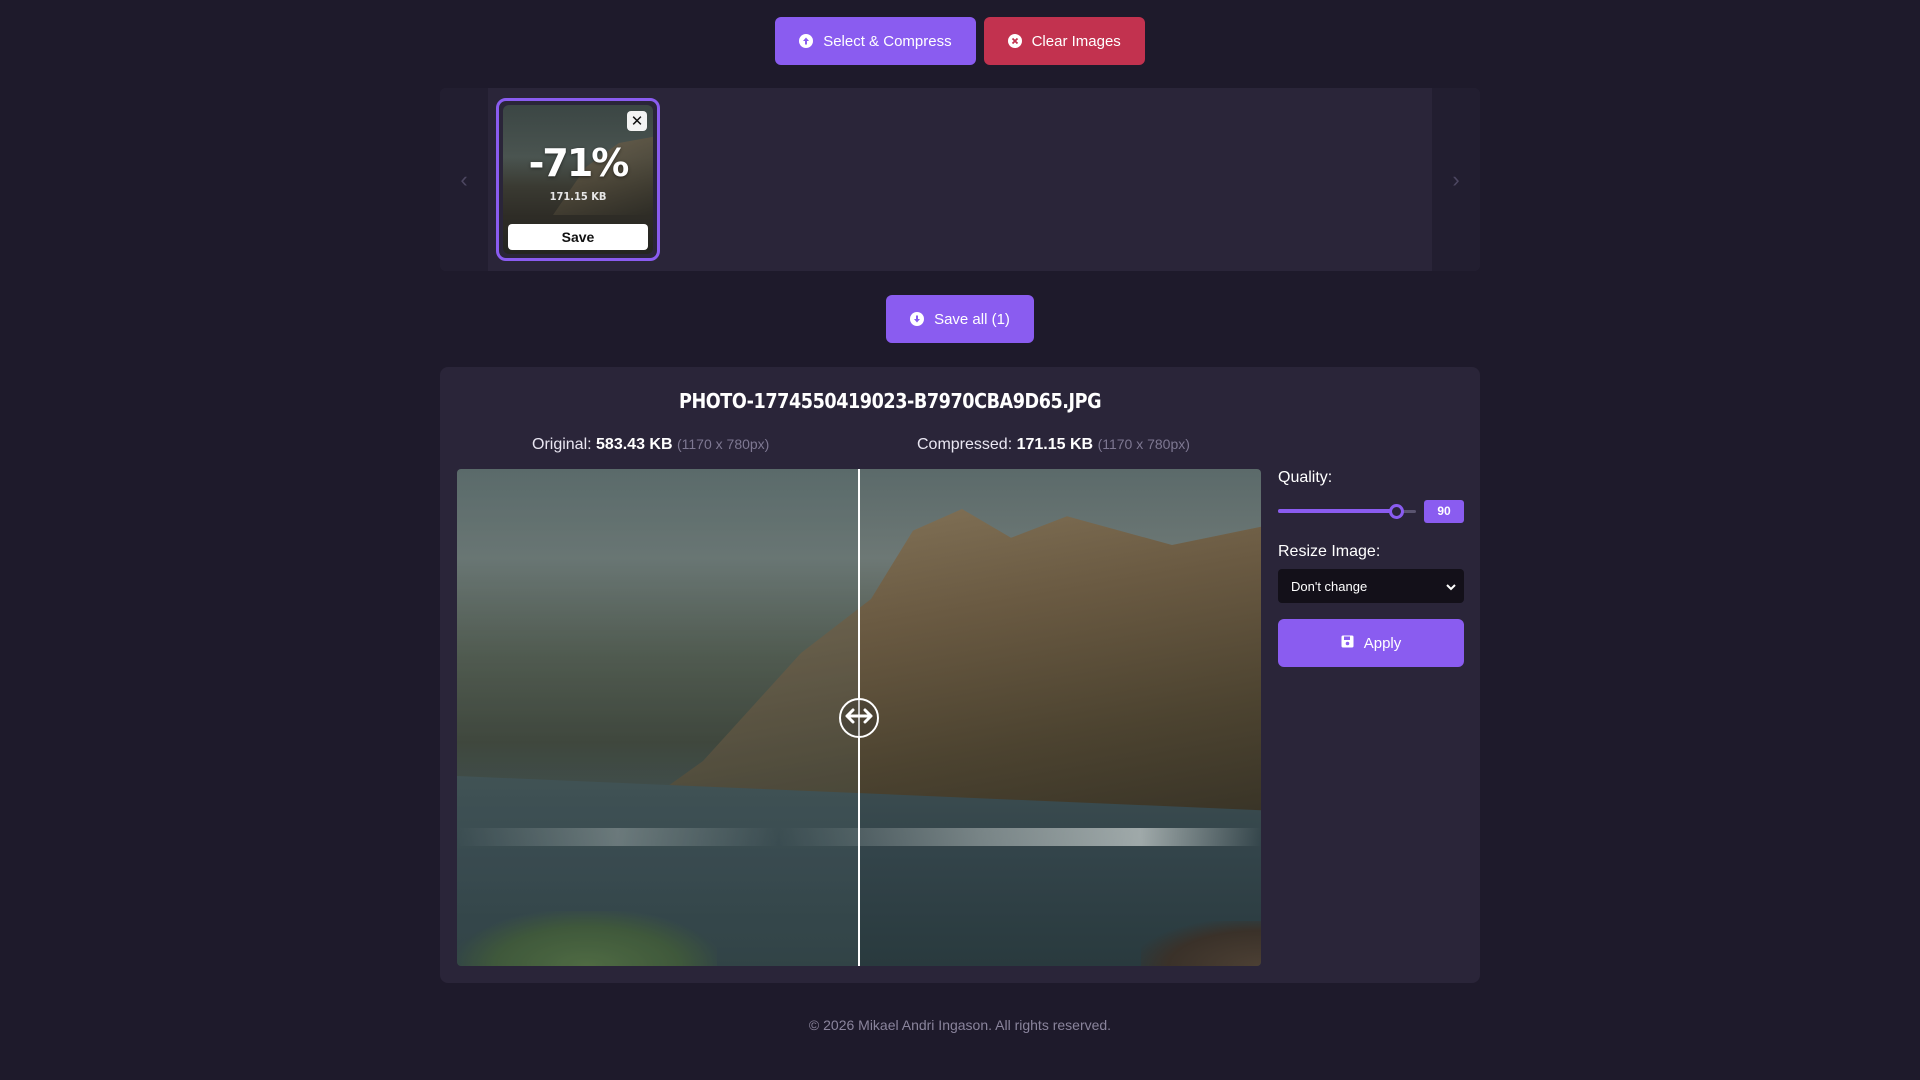 This screenshot has width=1920, height=1080. Describe the element at coordinates (1371, 586) in the screenshot. I see `resize-select: Don't change` at that location.